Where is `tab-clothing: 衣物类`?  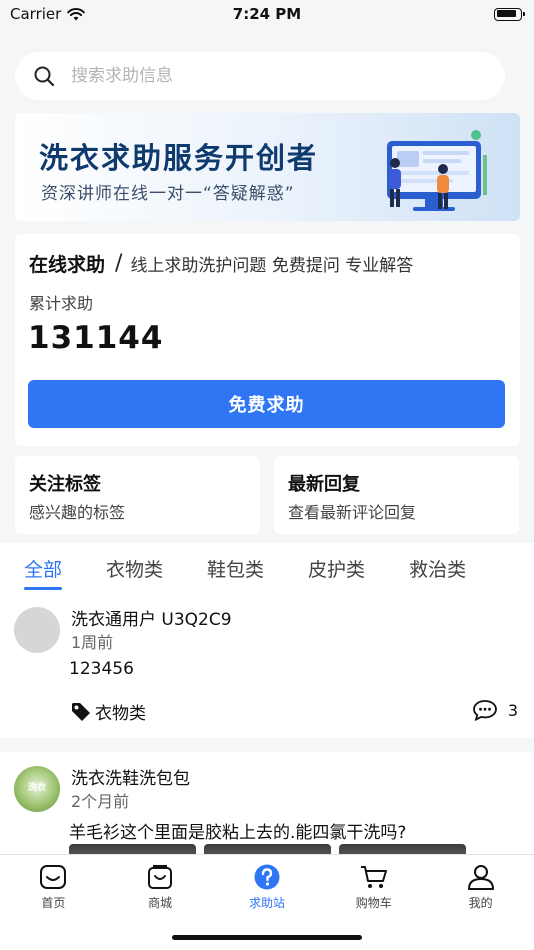
tab-clothing: 衣物类 is located at coordinates (134, 568).